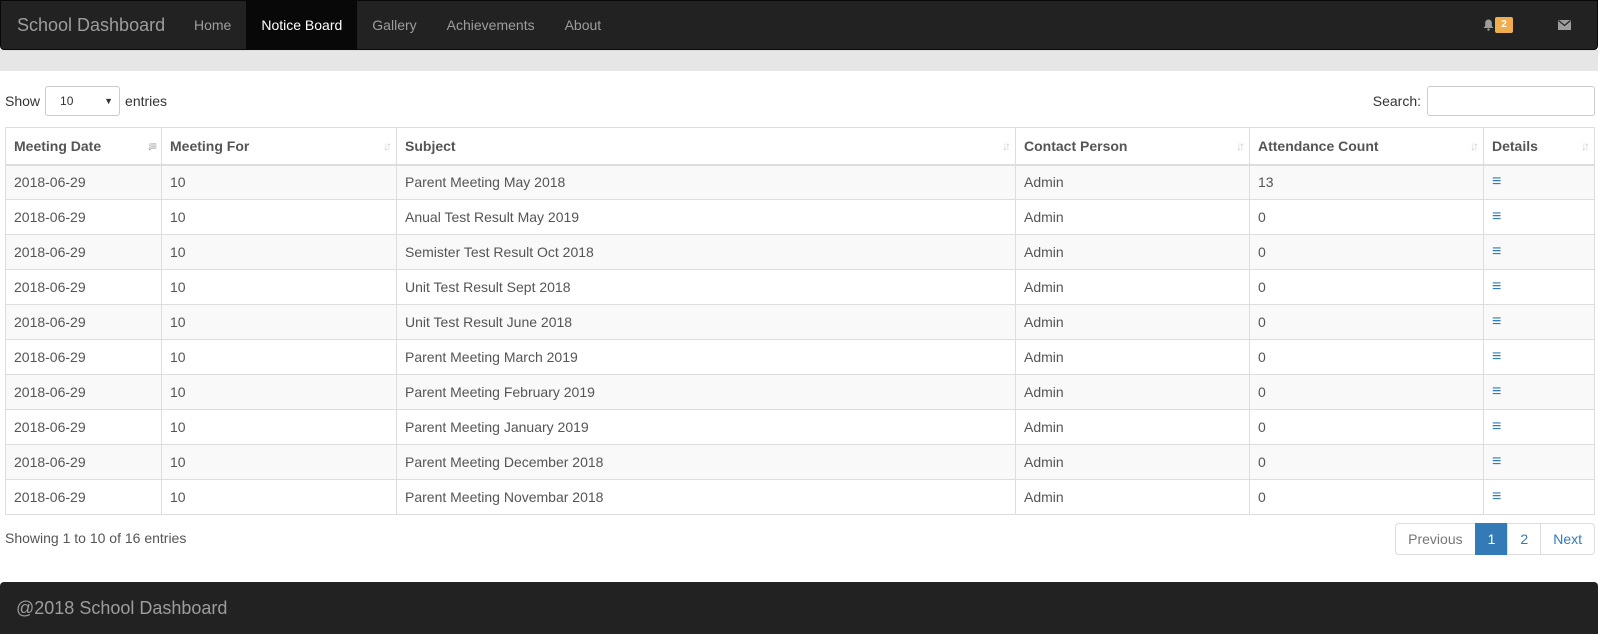  Describe the element at coordinates (706, 182) in the screenshot. I see `subject-cell: Parent Meeting May 2018` at that location.